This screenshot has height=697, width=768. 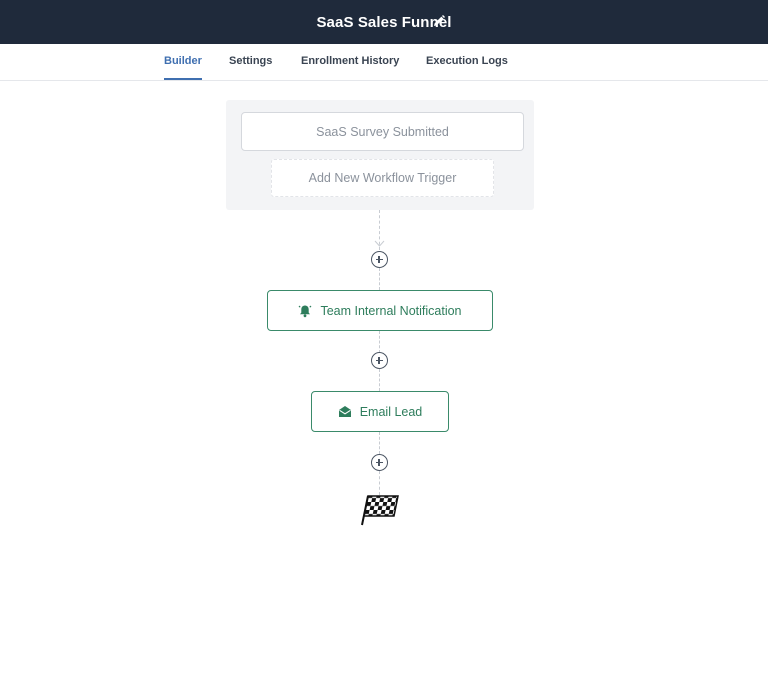 I want to click on tab-execution-logs: Execution Logs, so click(x=467, y=62).